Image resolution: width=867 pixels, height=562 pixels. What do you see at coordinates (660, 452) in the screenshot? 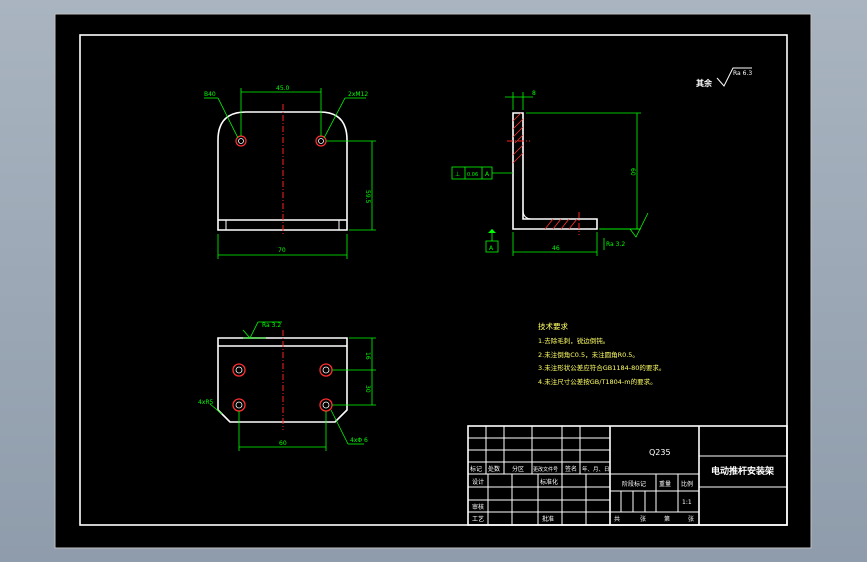
I see `tb-material: Q235` at bounding box center [660, 452].